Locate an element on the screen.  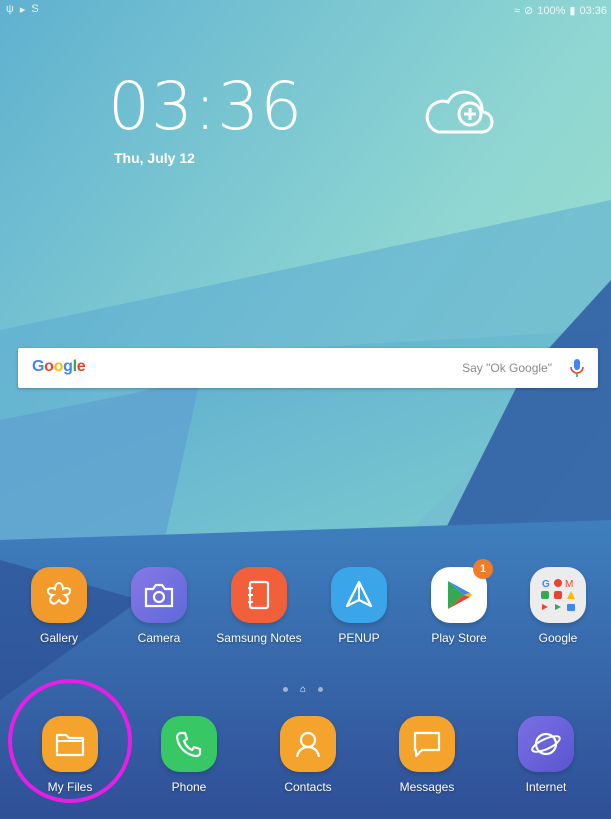
camera-icon is located at coordinates (159, 595).